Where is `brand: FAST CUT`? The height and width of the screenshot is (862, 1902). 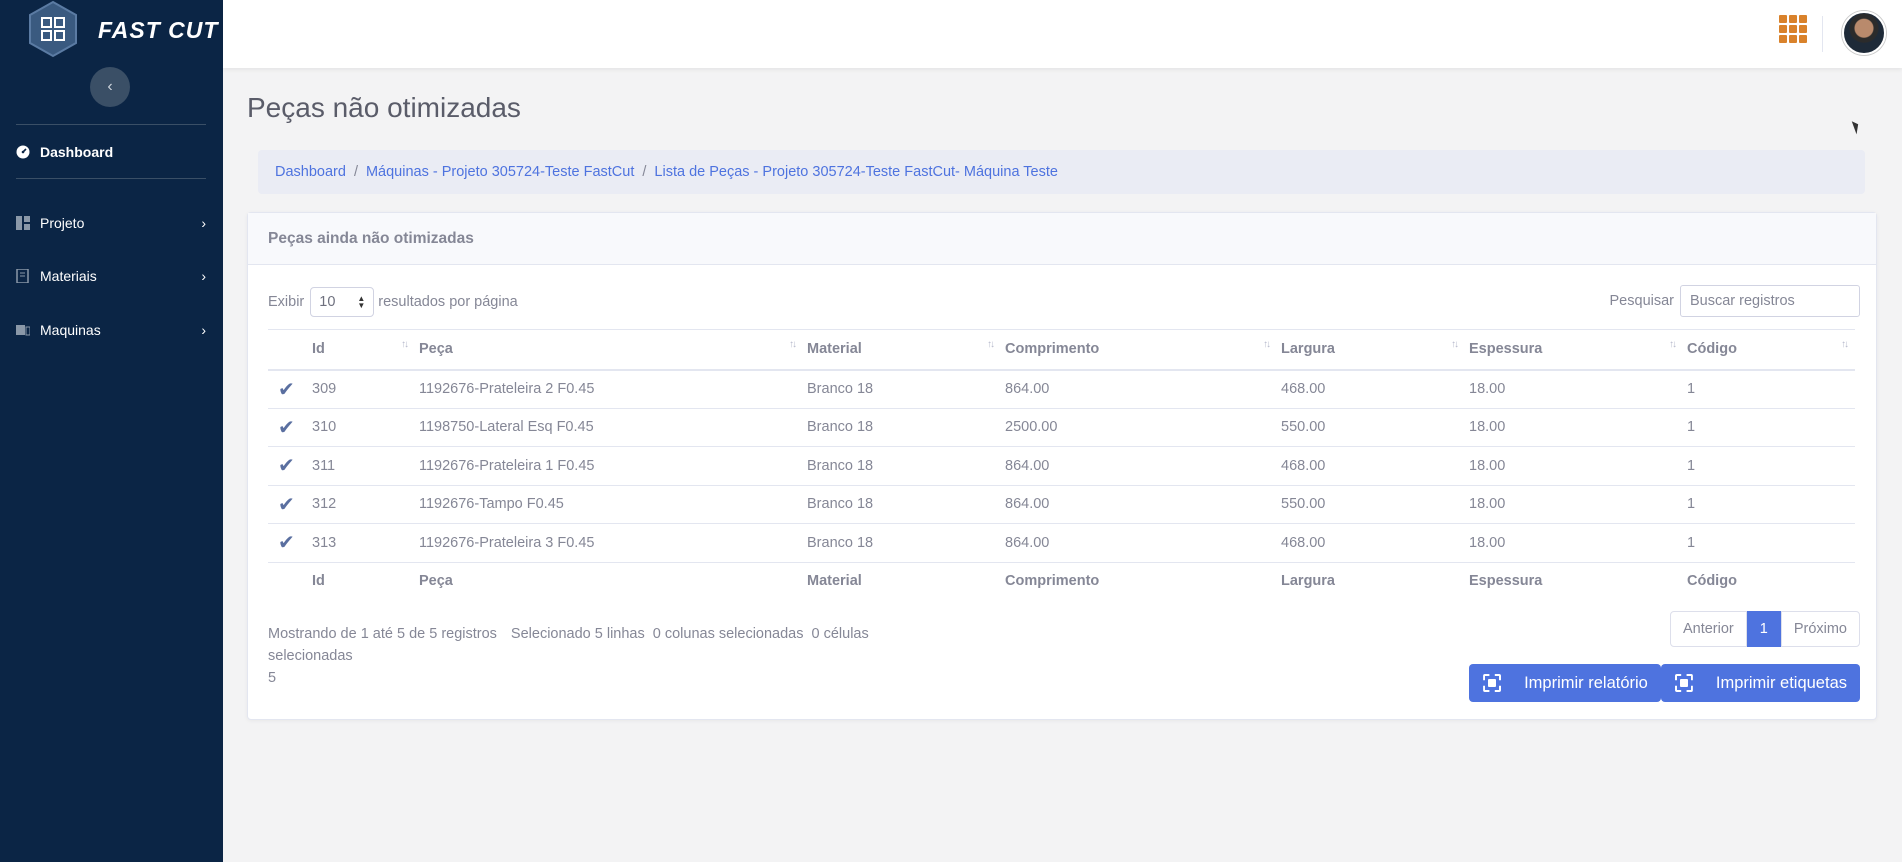
brand: FAST CUT is located at coordinates (111, 30).